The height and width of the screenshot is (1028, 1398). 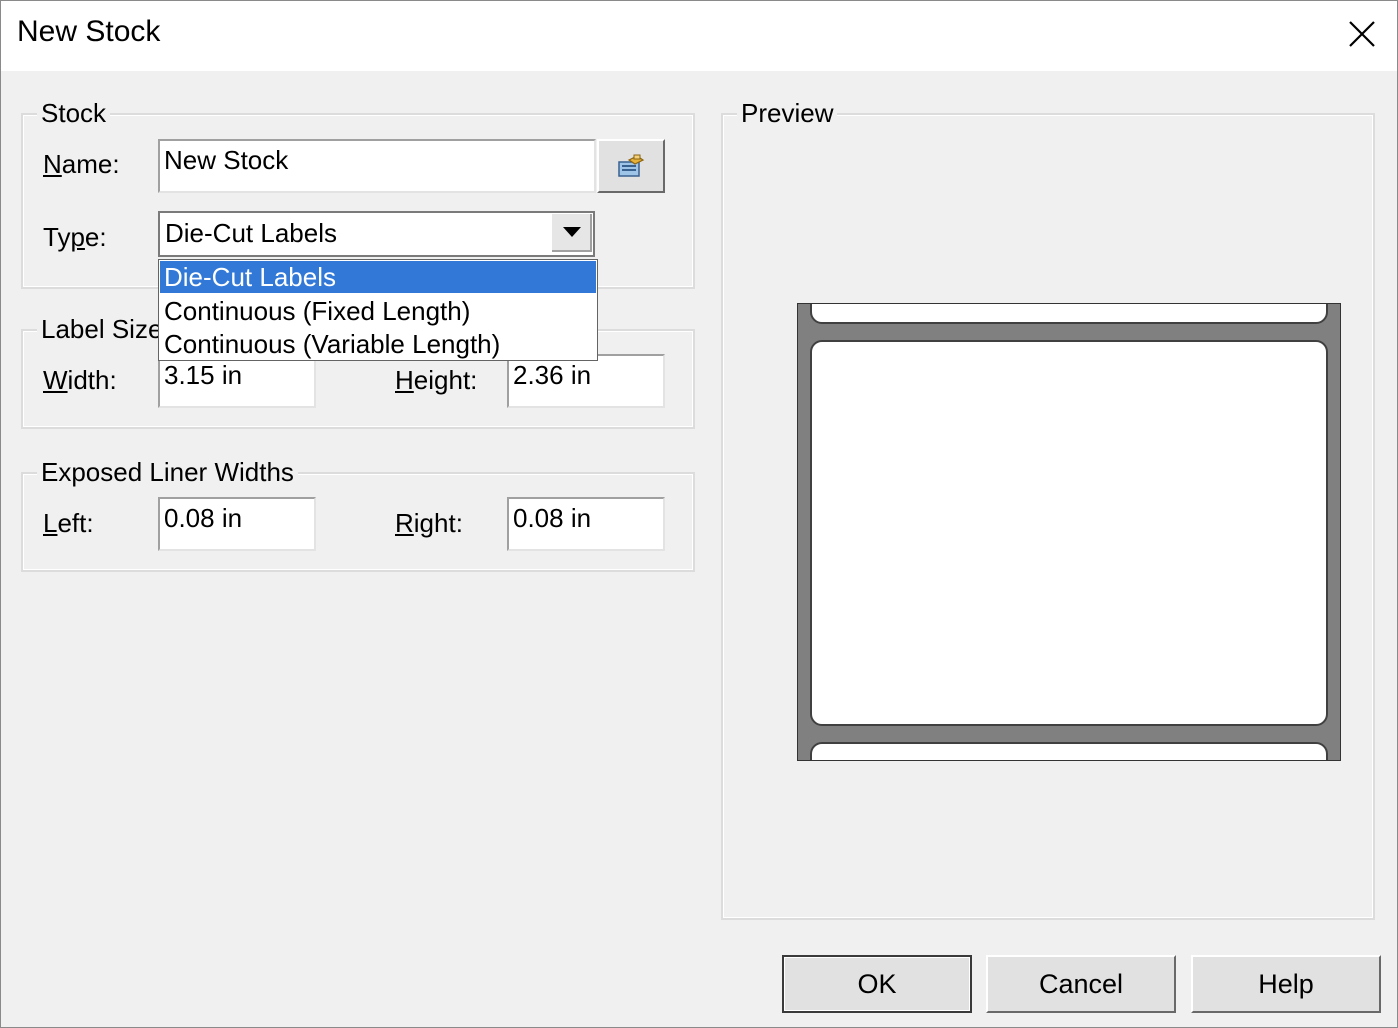 I want to click on name-input: New Stock, so click(x=377, y=166).